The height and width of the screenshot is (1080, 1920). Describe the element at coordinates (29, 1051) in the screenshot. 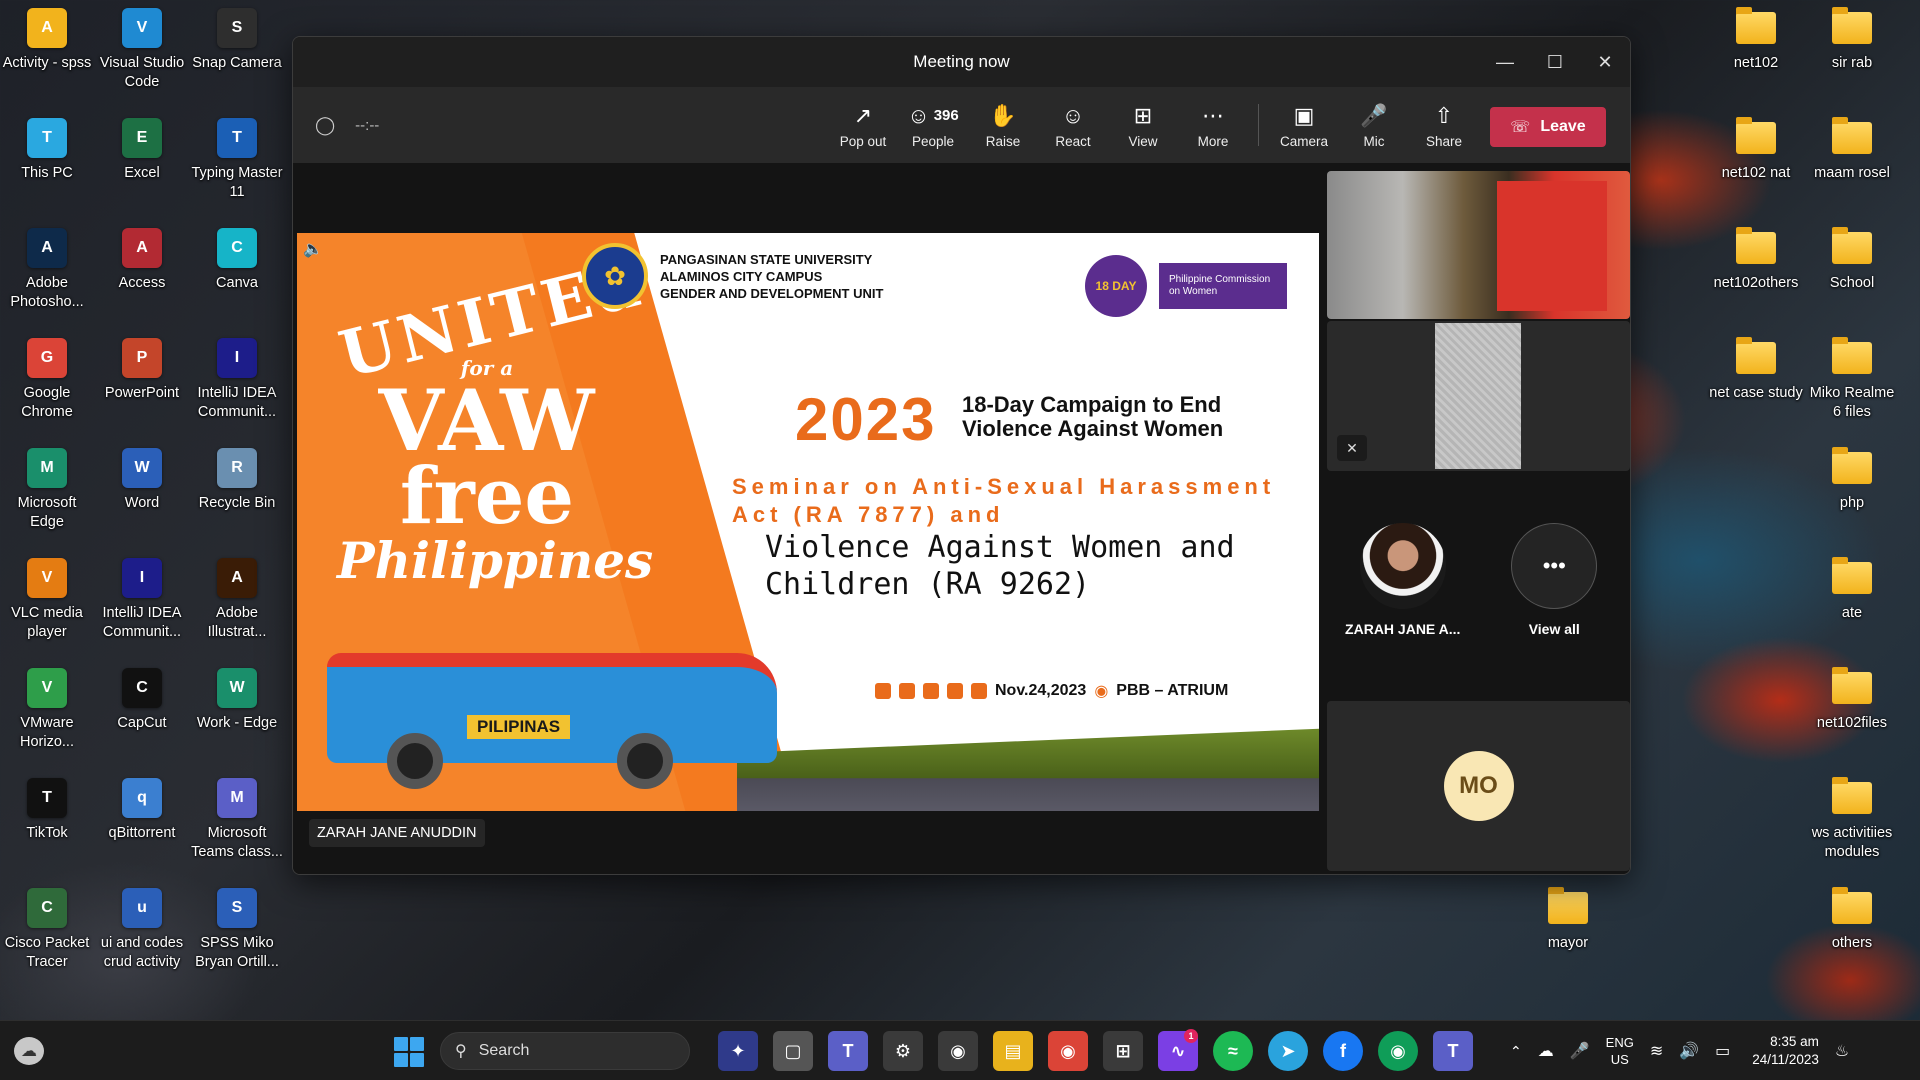

I see `weather-icon: ☁` at that location.